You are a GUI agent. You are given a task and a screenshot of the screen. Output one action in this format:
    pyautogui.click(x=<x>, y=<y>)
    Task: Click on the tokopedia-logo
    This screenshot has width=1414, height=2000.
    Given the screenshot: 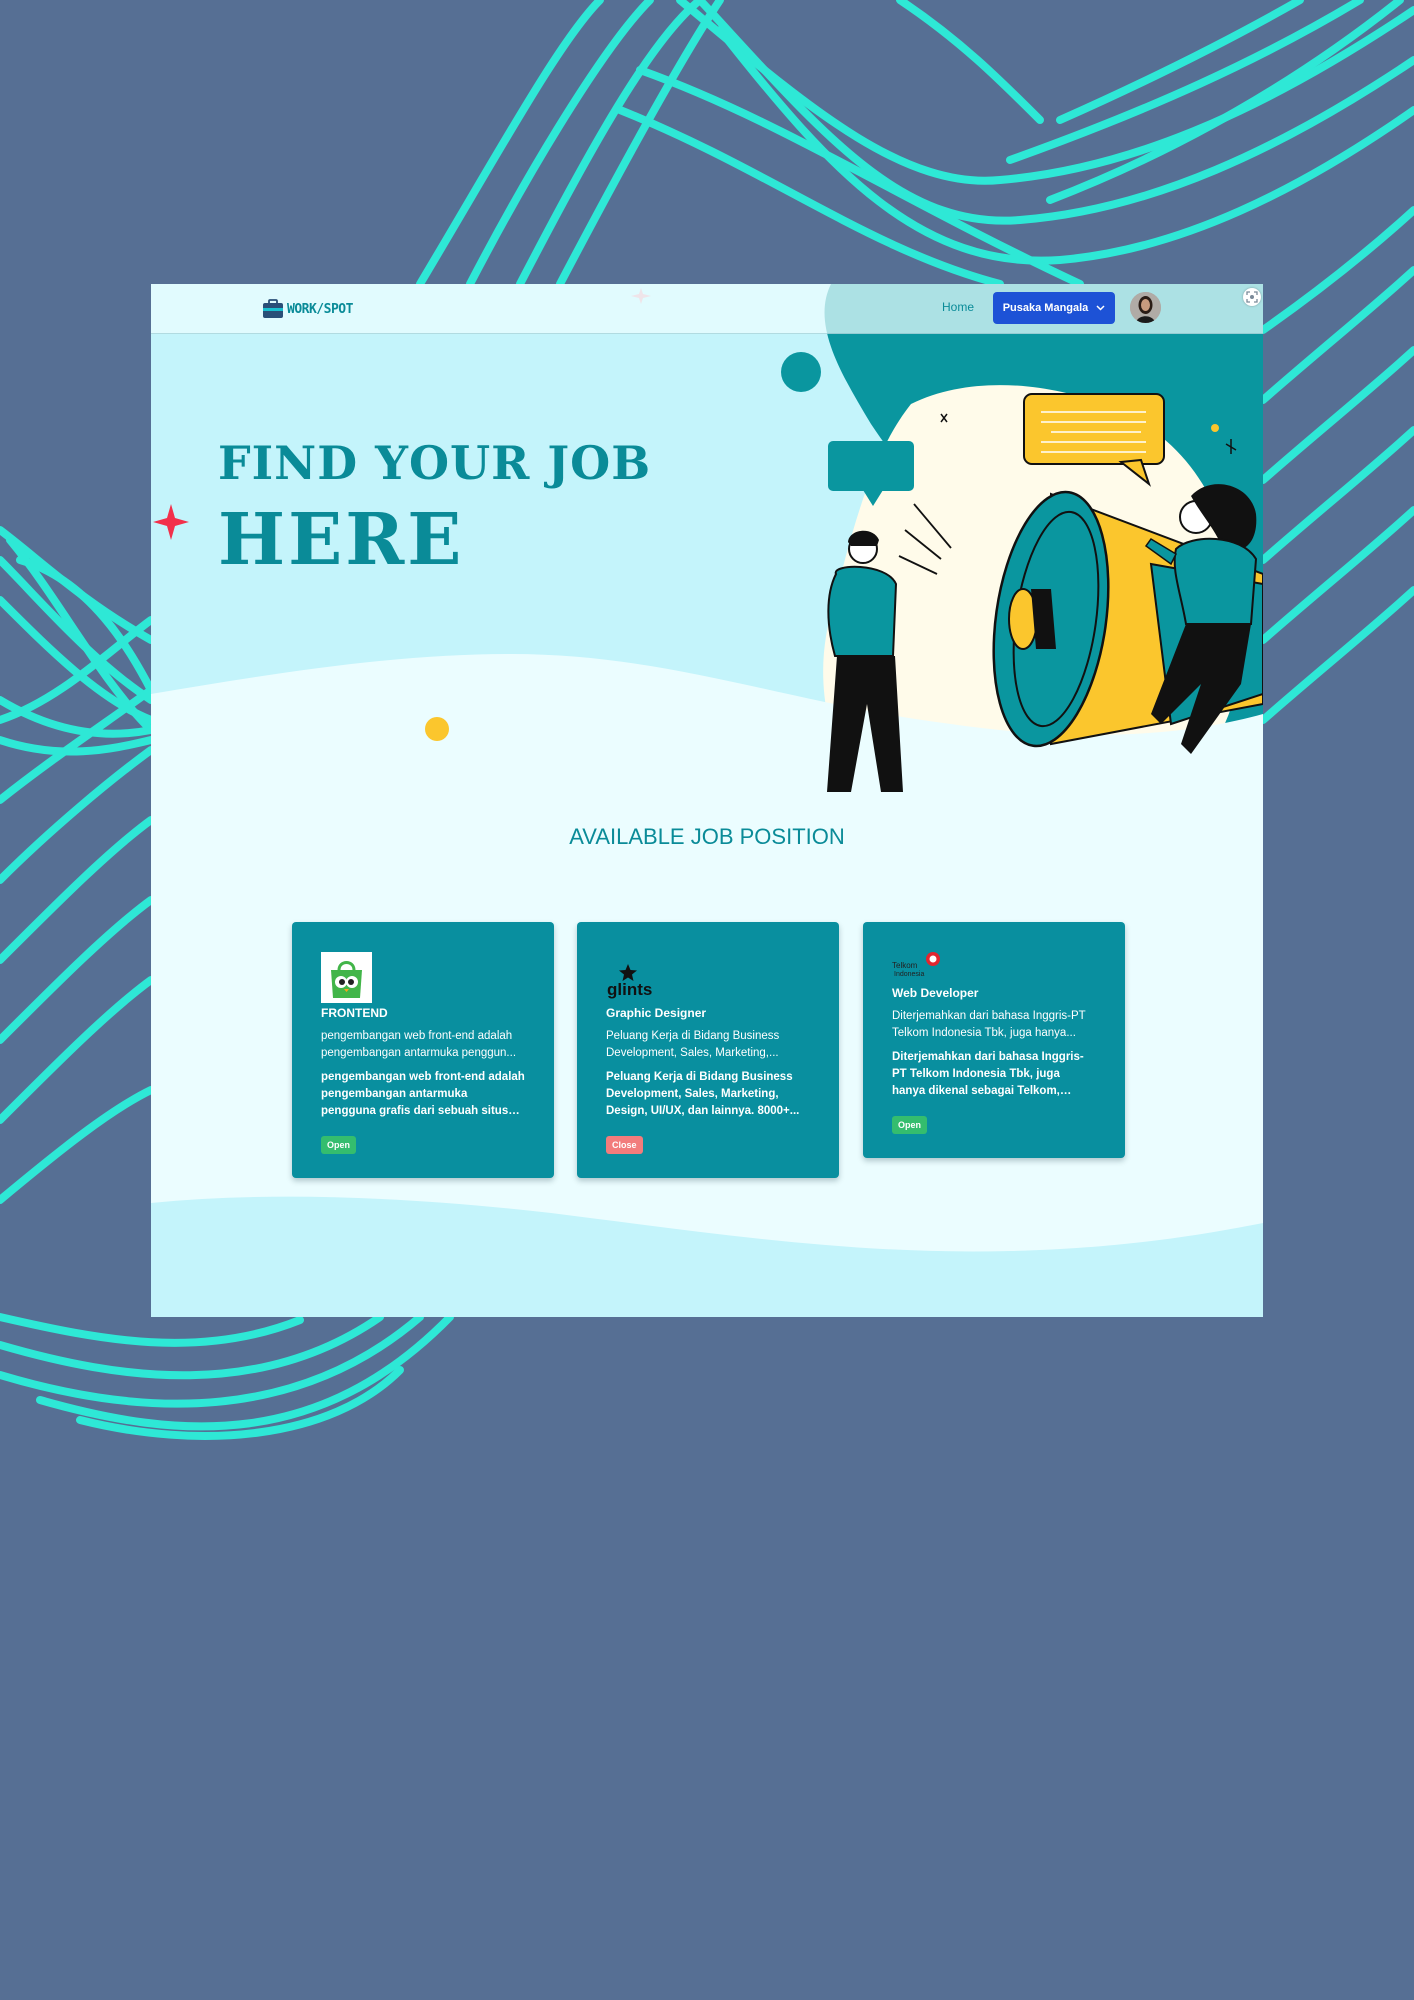 What is the action you would take?
    pyautogui.click(x=346, y=977)
    